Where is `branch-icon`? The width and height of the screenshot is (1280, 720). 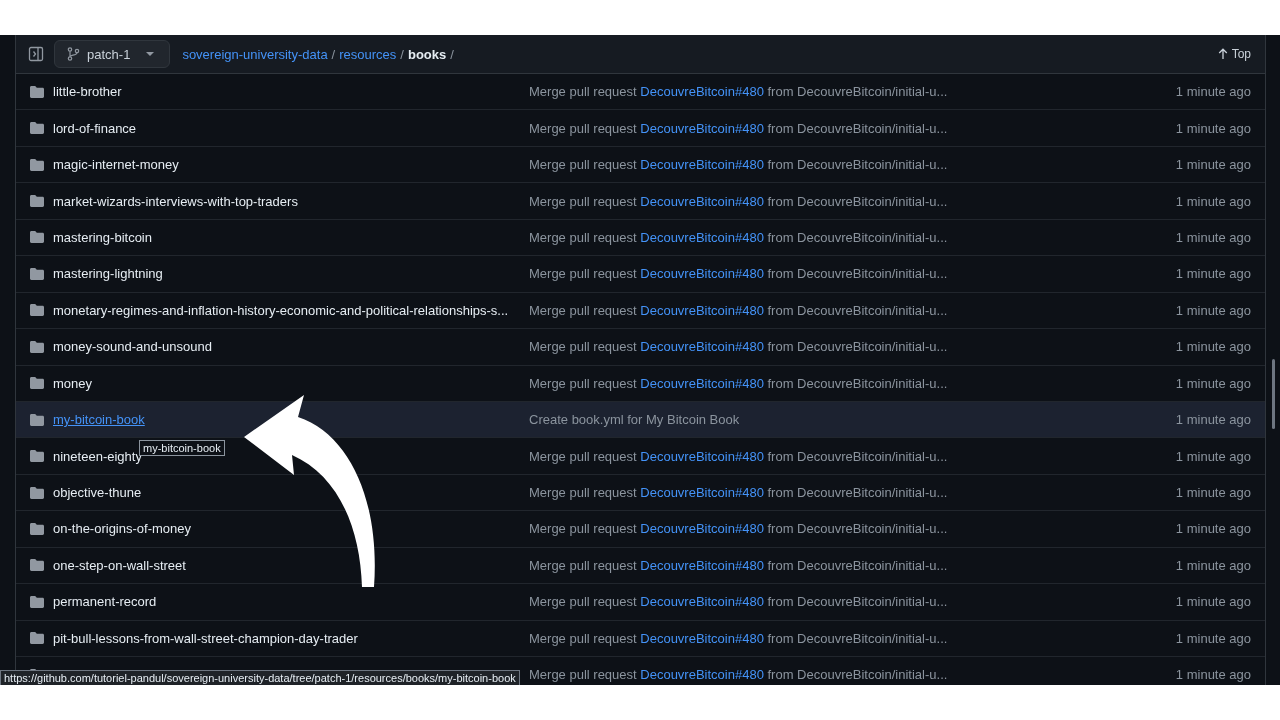 branch-icon is located at coordinates (73, 54).